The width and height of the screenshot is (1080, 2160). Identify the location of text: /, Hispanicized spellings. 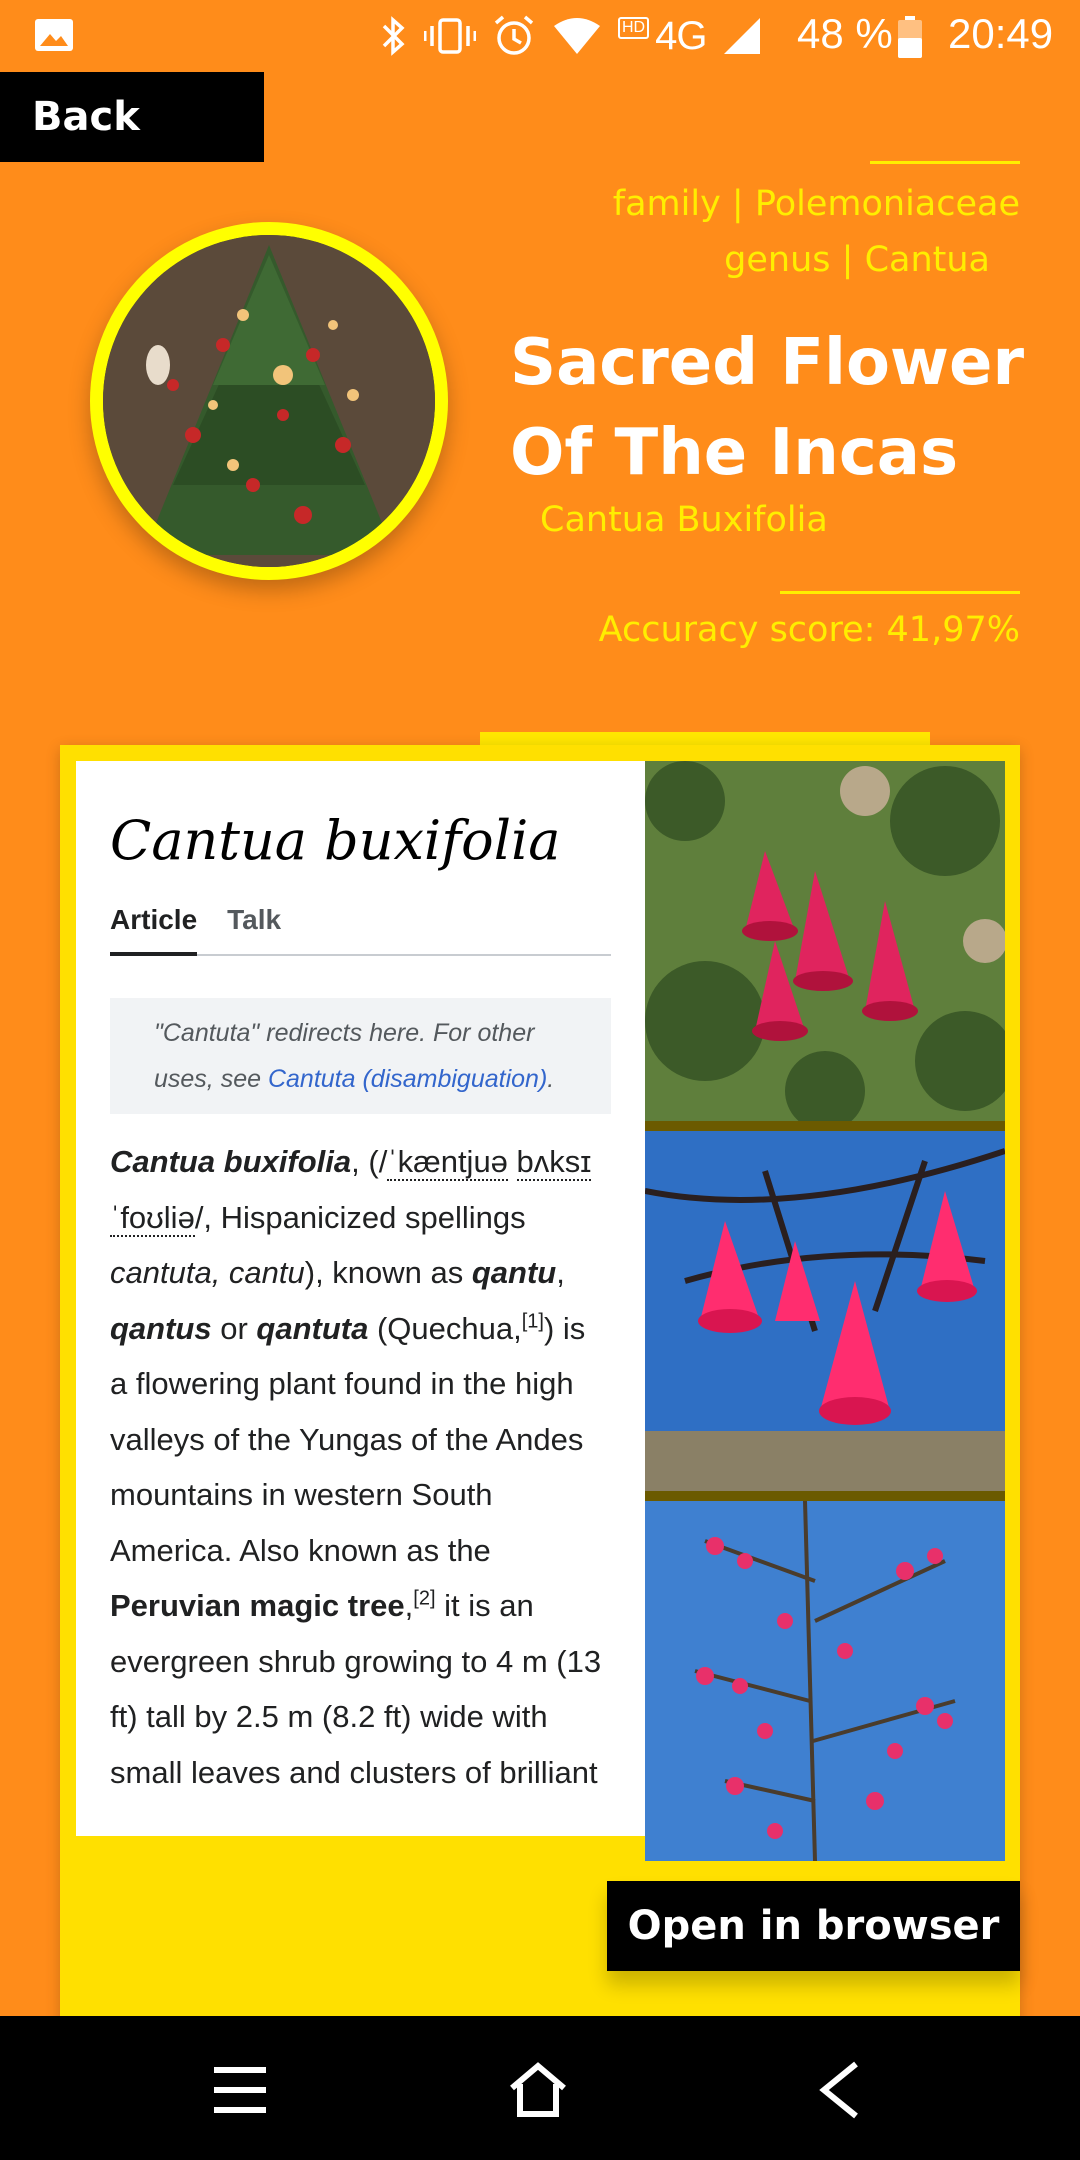
(360, 1217).